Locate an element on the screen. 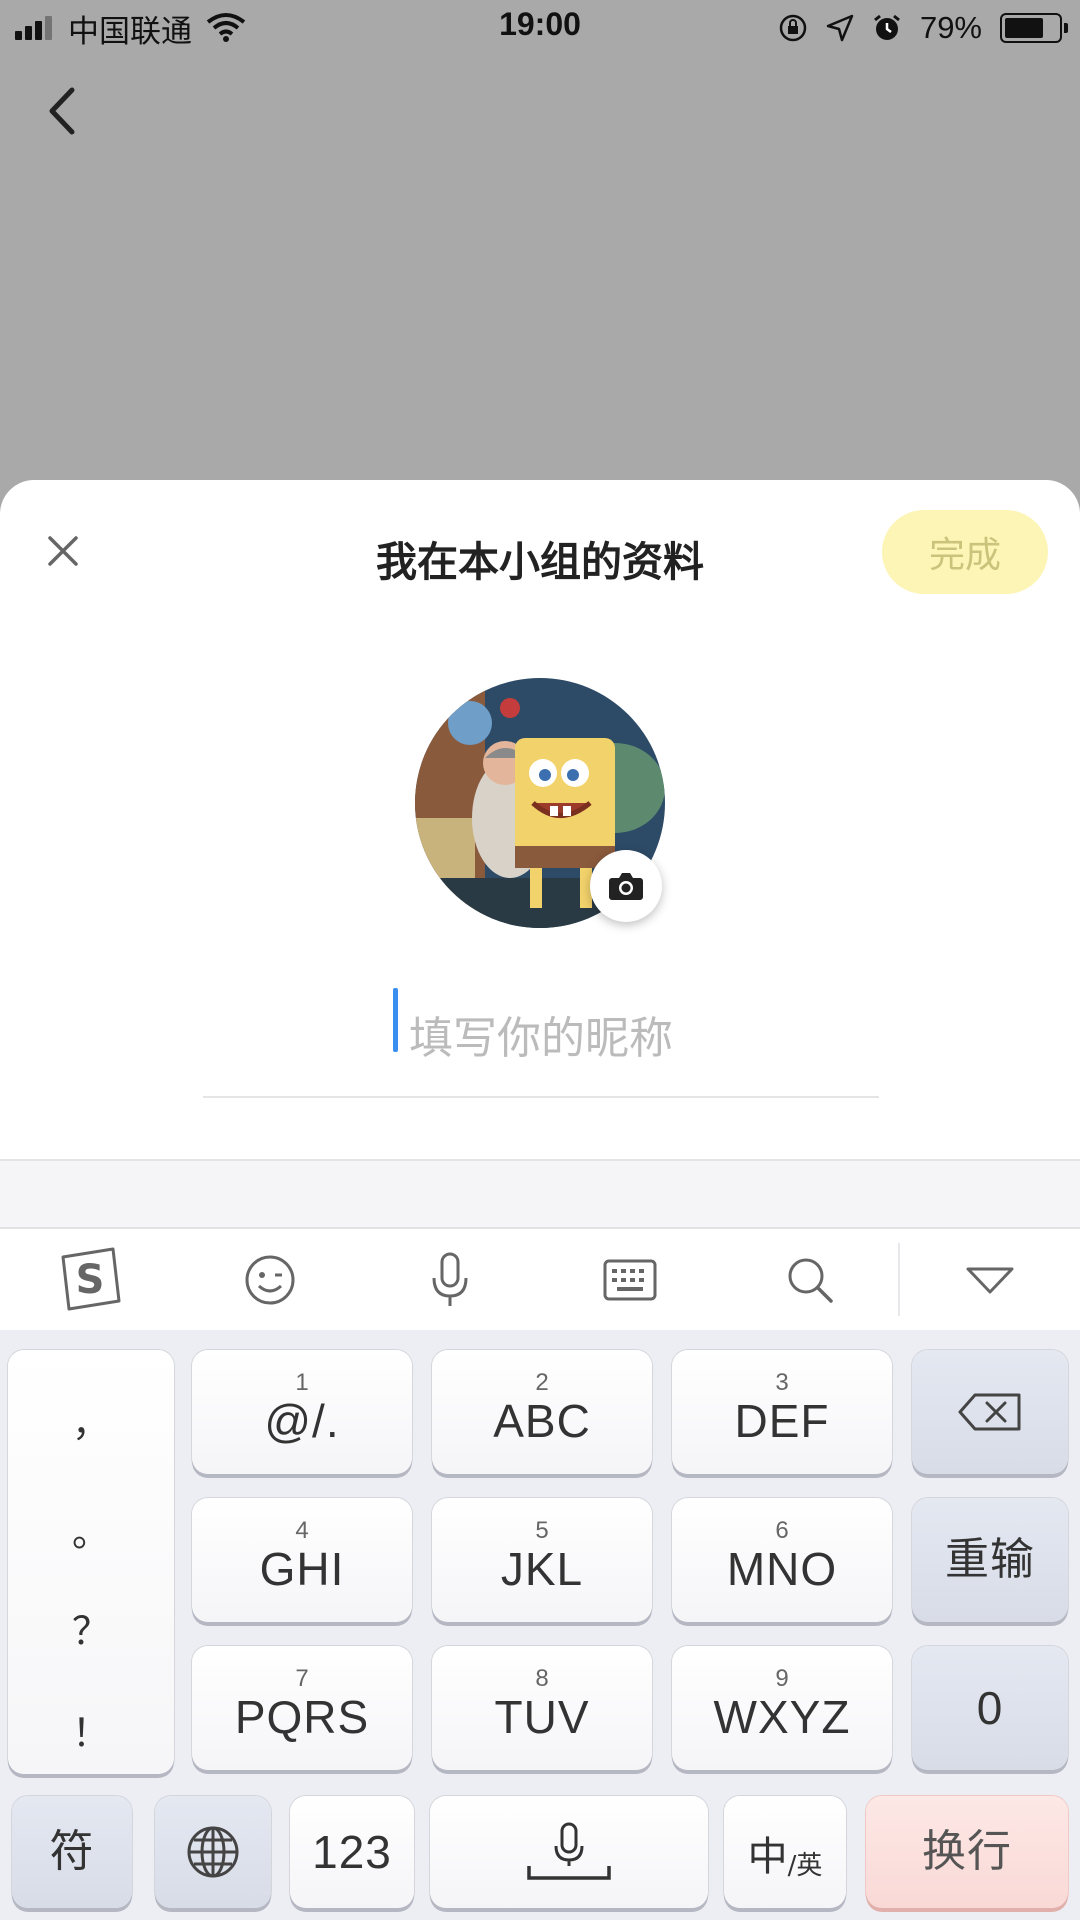 Image resolution: width=1080 pixels, height=1920 pixels. globe-key is located at coordinates (213, 1852).